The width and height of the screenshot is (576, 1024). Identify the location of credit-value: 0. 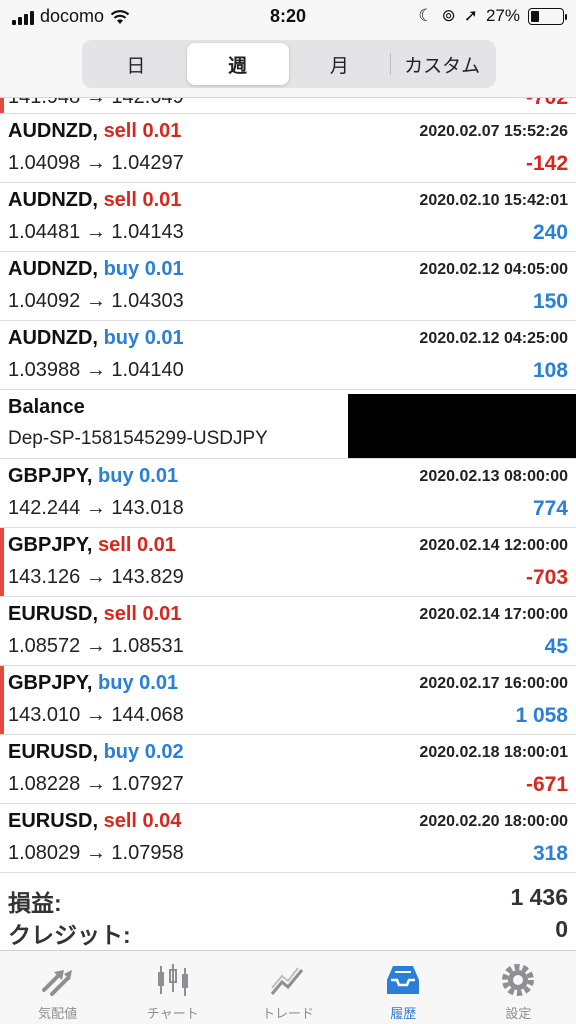
(561, 929).